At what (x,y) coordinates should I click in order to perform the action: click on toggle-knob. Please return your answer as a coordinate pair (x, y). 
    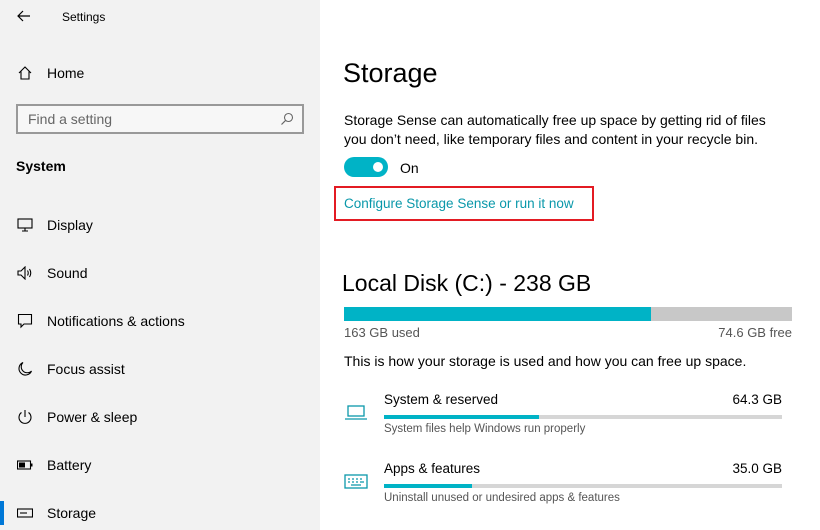
    Looking at the image, I should click on (378, 167).